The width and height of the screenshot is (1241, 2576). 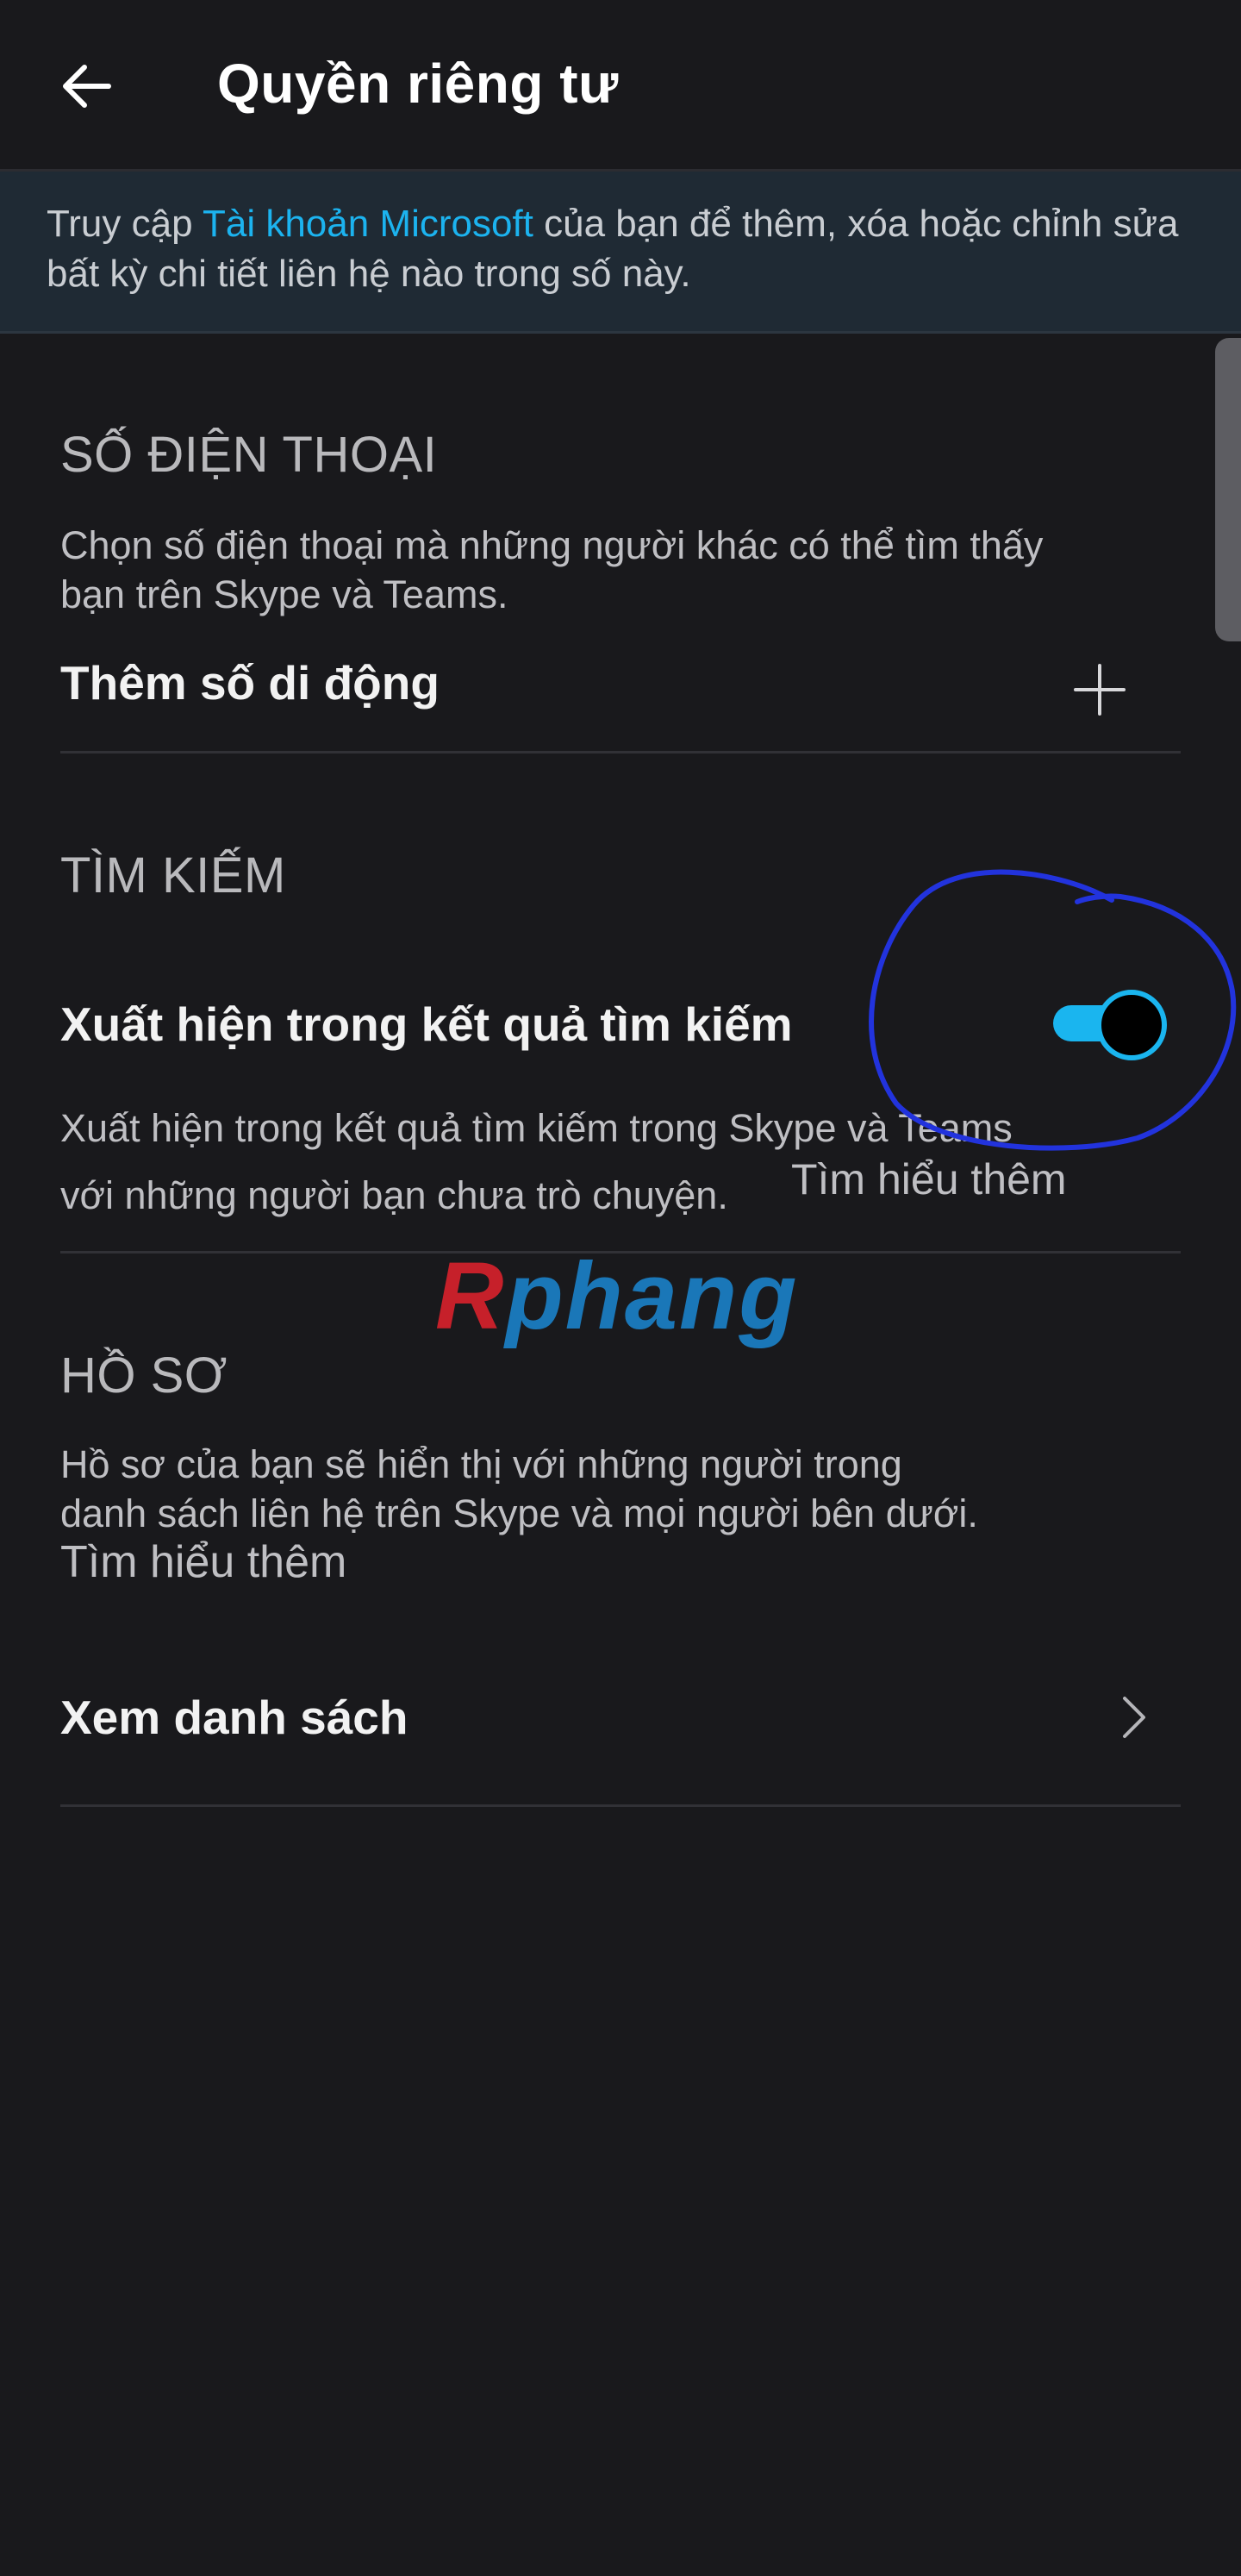 I want to click on phone-description-line-2: bạn trên Skype và Teams., so click(x=284, y=594).